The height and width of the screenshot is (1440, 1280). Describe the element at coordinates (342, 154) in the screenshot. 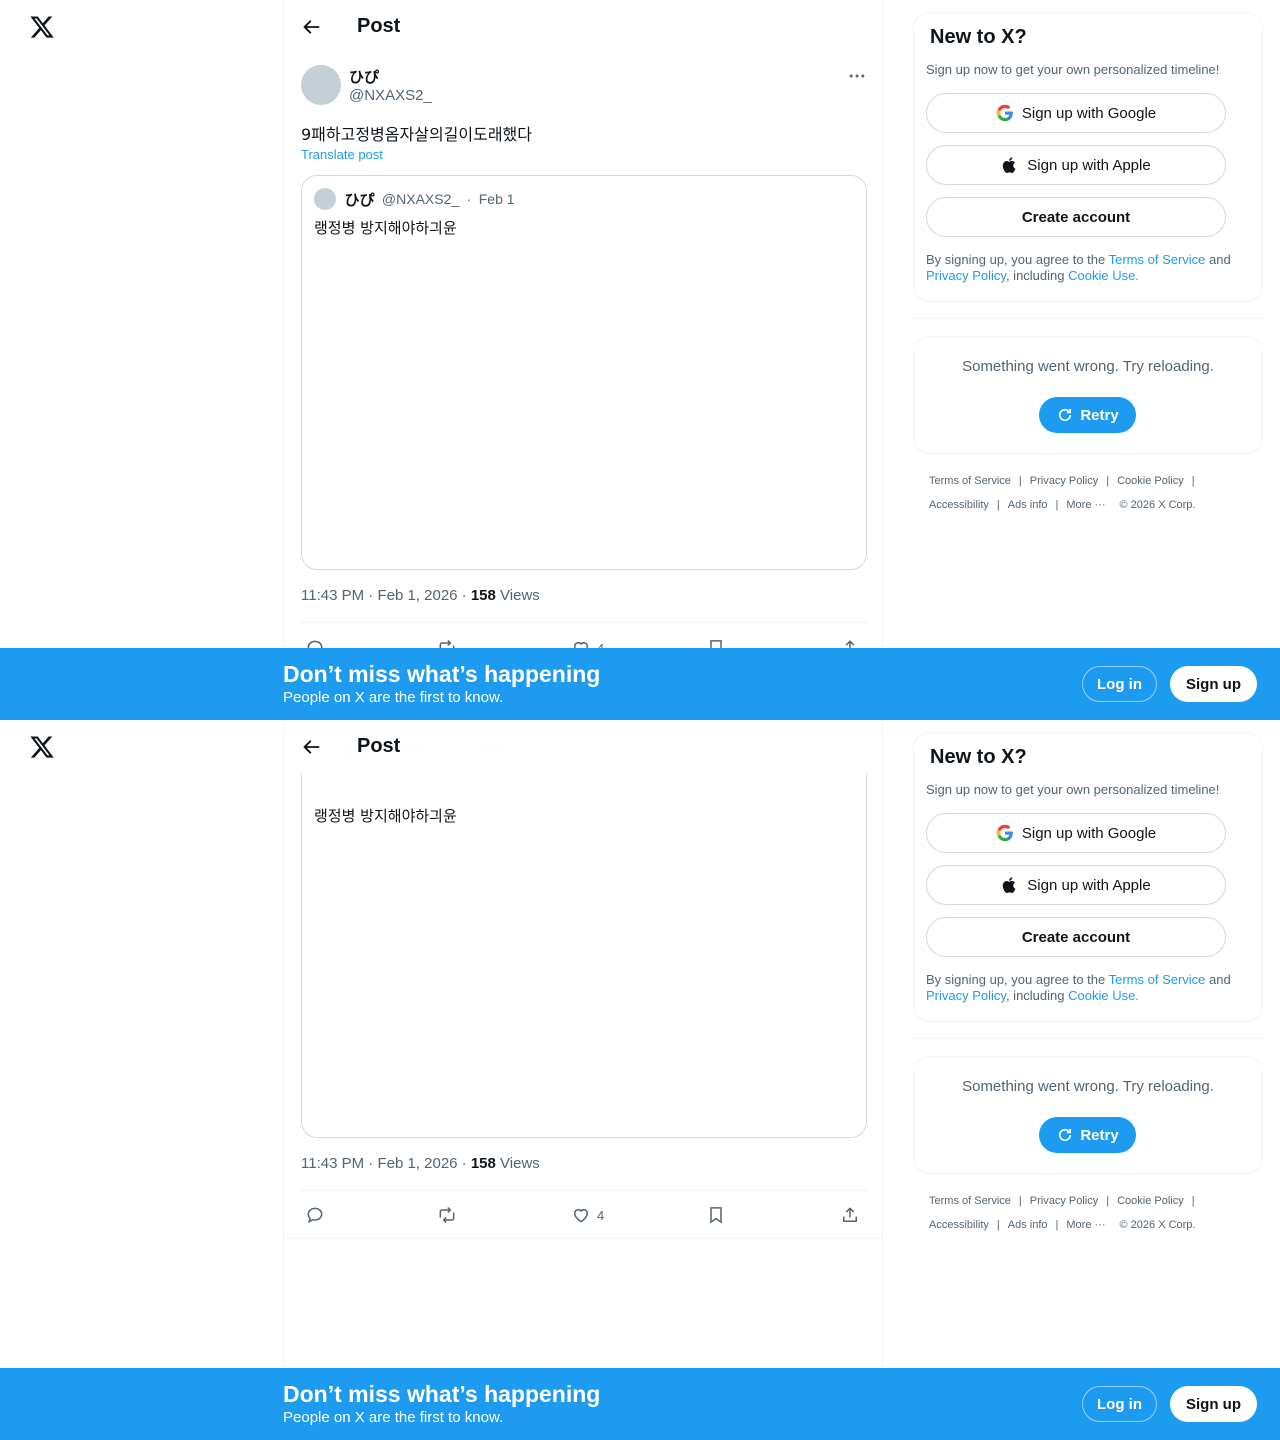

I see `translate-post-link: Translate post` at that location.